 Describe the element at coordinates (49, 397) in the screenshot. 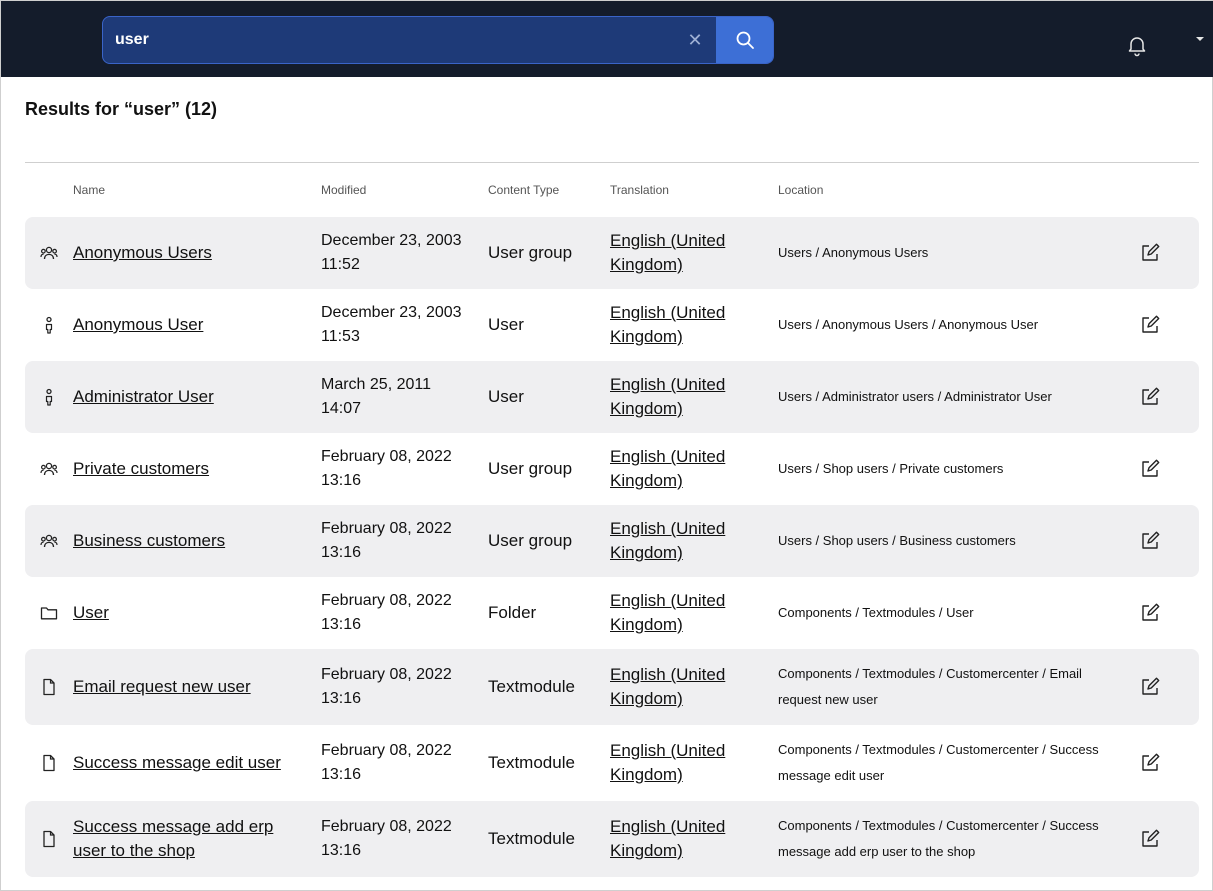

I see `user-icon` at that location.